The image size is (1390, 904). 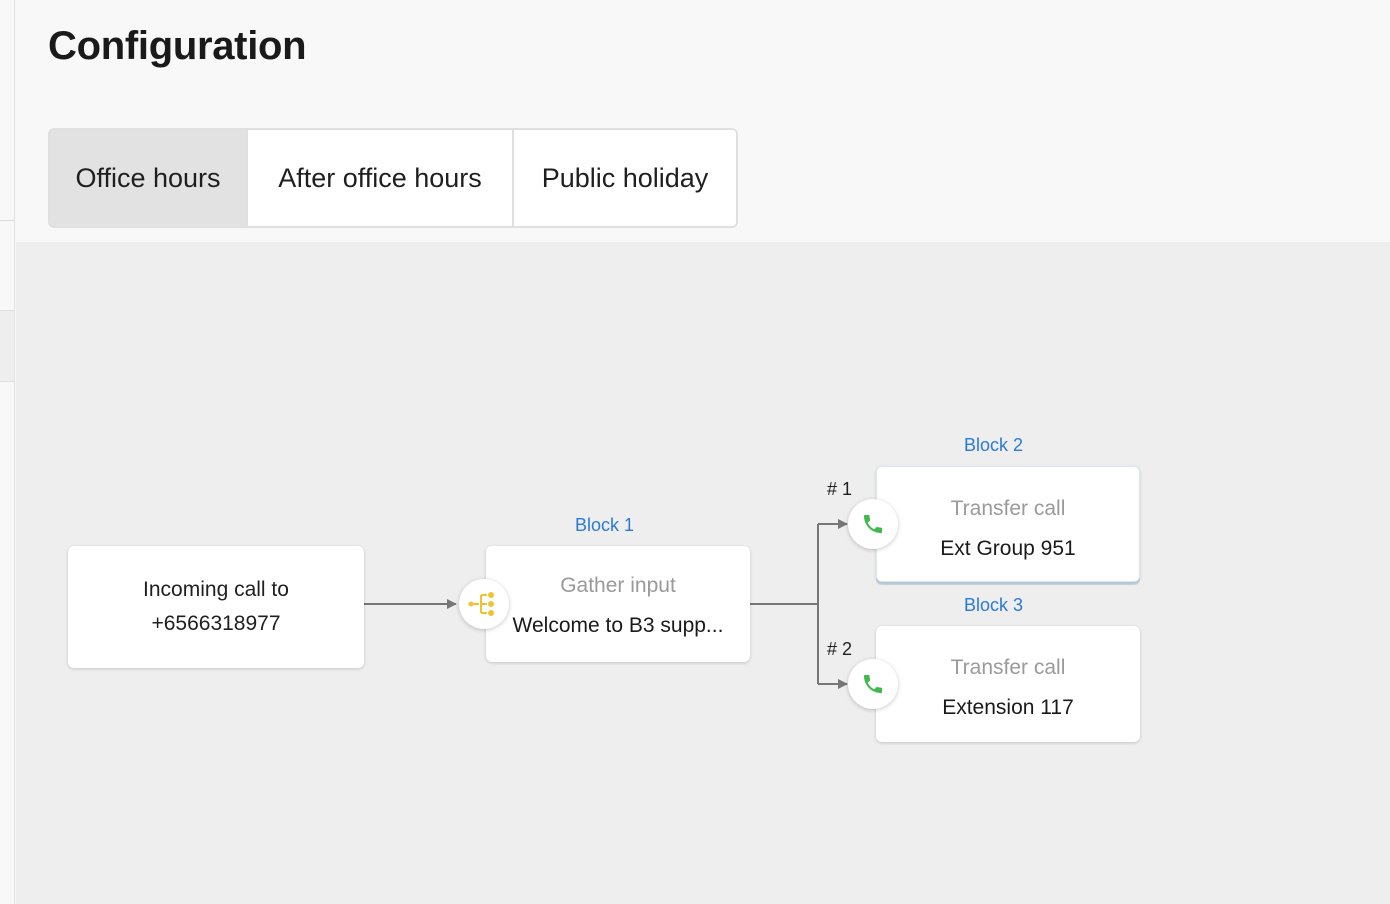 I want to click on block-3-label: Block 3, so click(x=994, y=605).